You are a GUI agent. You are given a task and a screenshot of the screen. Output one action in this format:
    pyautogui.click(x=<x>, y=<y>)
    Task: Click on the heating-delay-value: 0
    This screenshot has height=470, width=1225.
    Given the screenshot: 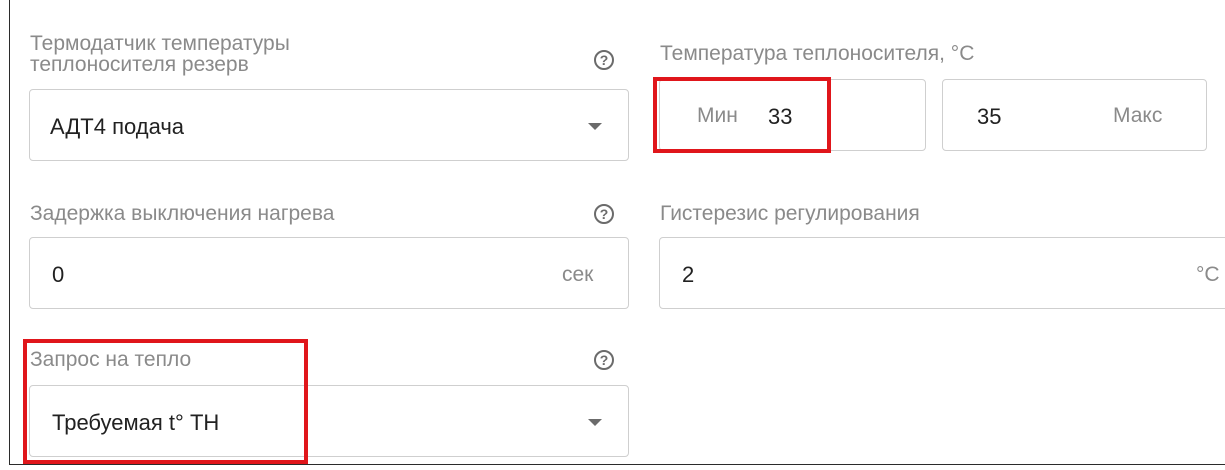 What is the action you would take?
    pyautogui.click(x=58, y=274)
    